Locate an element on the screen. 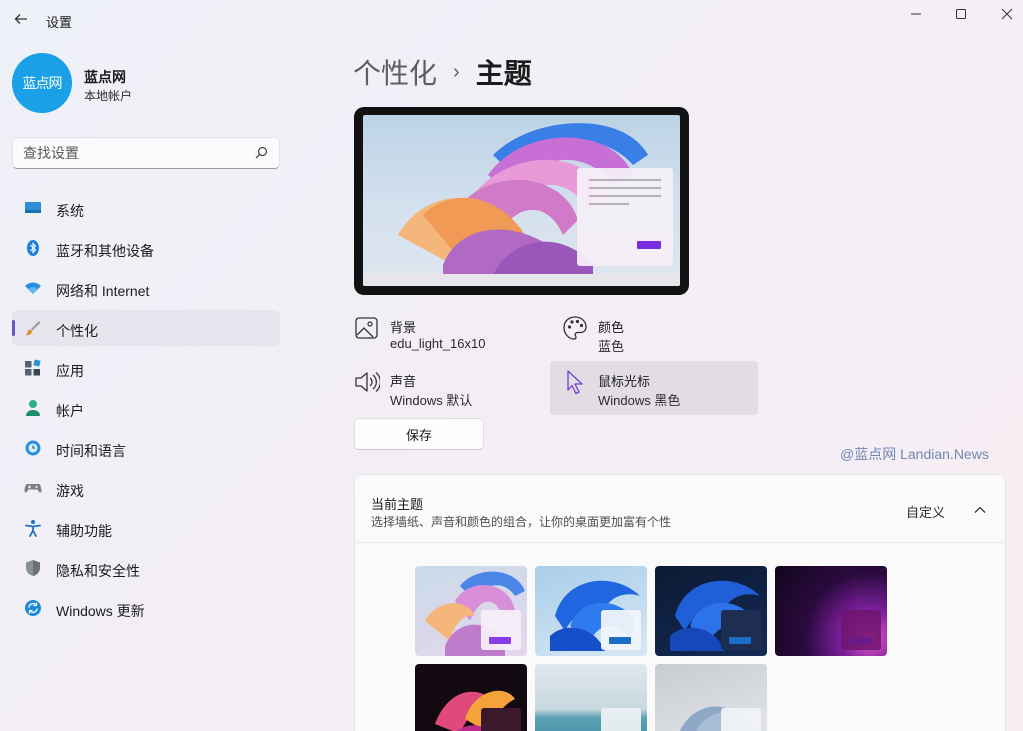 The width and height of the screenshot is (1023, 731). avatar: 蓝点网 is located at coordinates (42, 83).